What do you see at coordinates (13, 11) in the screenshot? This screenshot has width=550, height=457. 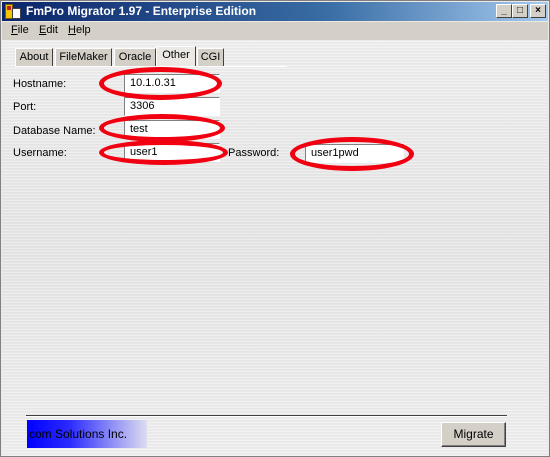 I see `app-icon` at bounding box center [13, 11].